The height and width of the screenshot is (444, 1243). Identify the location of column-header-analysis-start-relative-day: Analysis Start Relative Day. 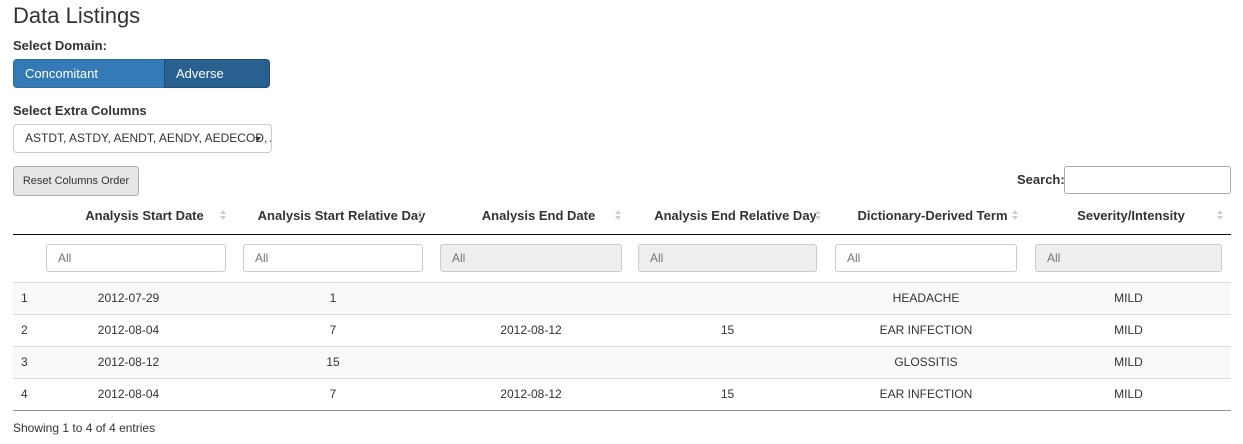
(341, 216).